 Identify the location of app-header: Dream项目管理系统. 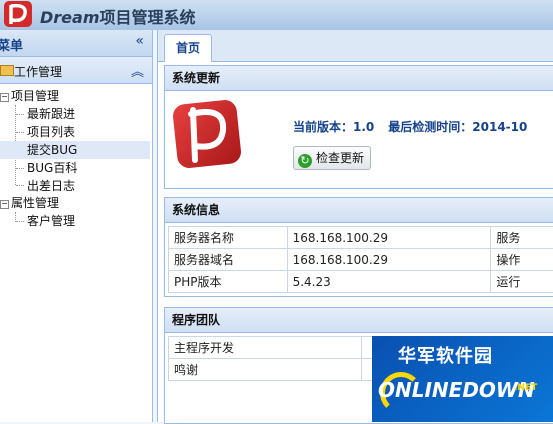
(276, 15).